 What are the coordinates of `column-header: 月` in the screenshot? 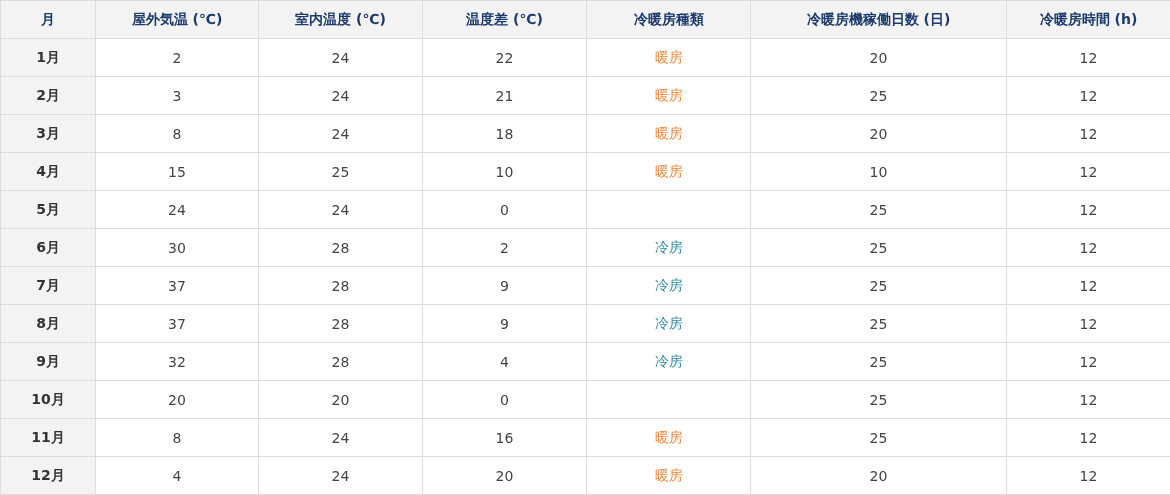 It's located at (48, 19).